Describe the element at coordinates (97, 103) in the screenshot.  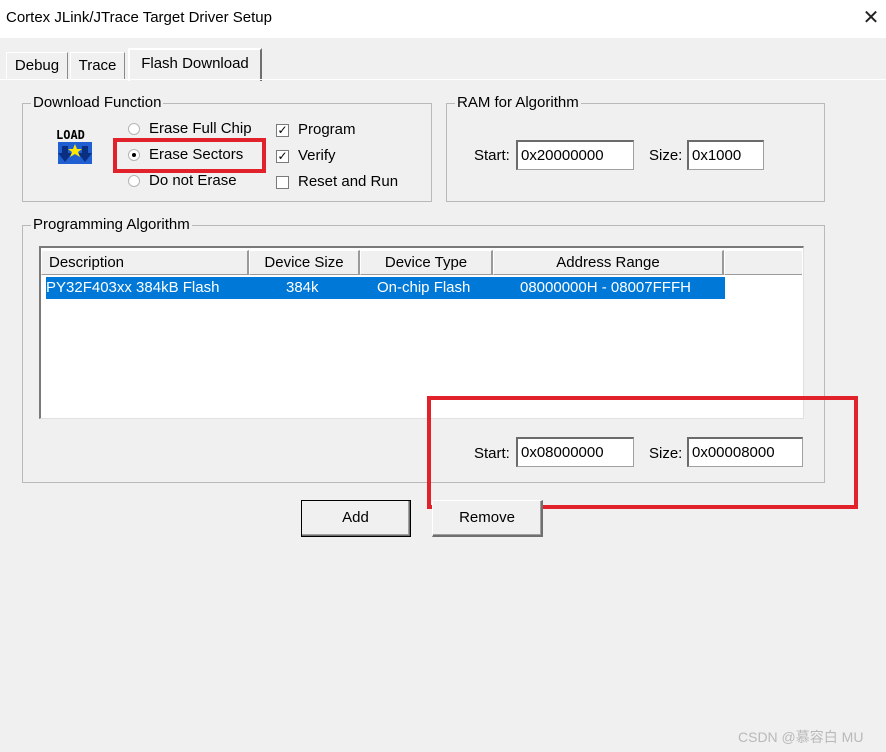
I see `download-function-label: Download Function` at that location.